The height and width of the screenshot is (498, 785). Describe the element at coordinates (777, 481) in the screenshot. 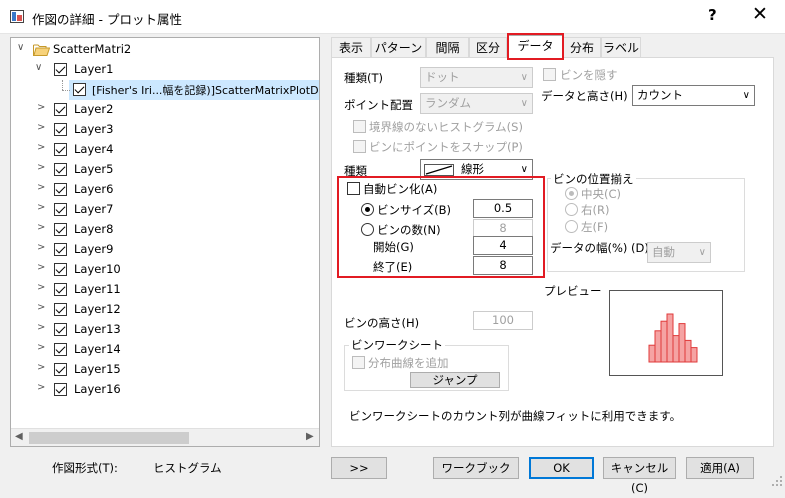

I see `resize-grip-icon` at that location.